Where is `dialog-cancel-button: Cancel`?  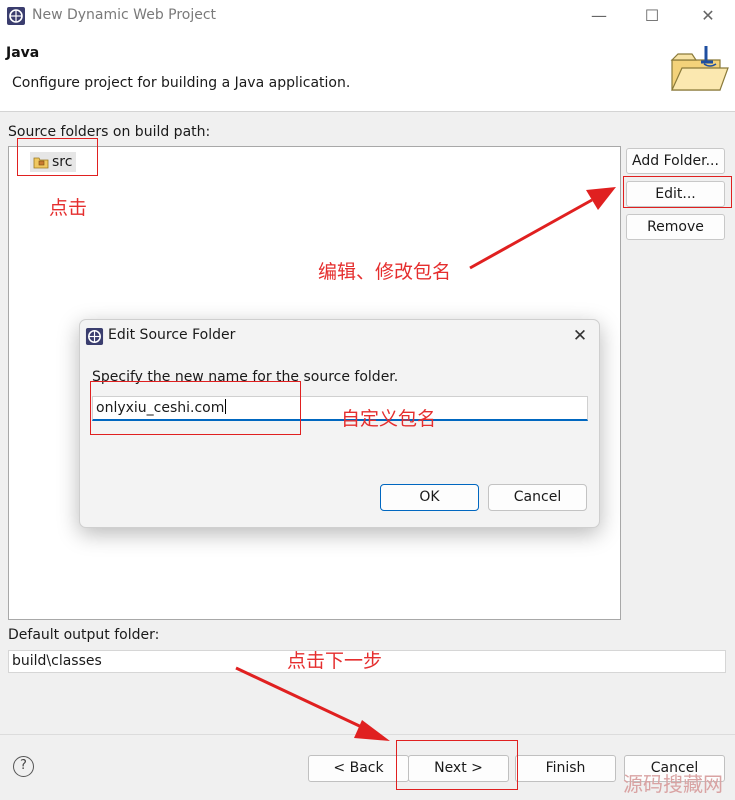
dialog-cancel-button: Cancel is located at coordinates (537, 497).